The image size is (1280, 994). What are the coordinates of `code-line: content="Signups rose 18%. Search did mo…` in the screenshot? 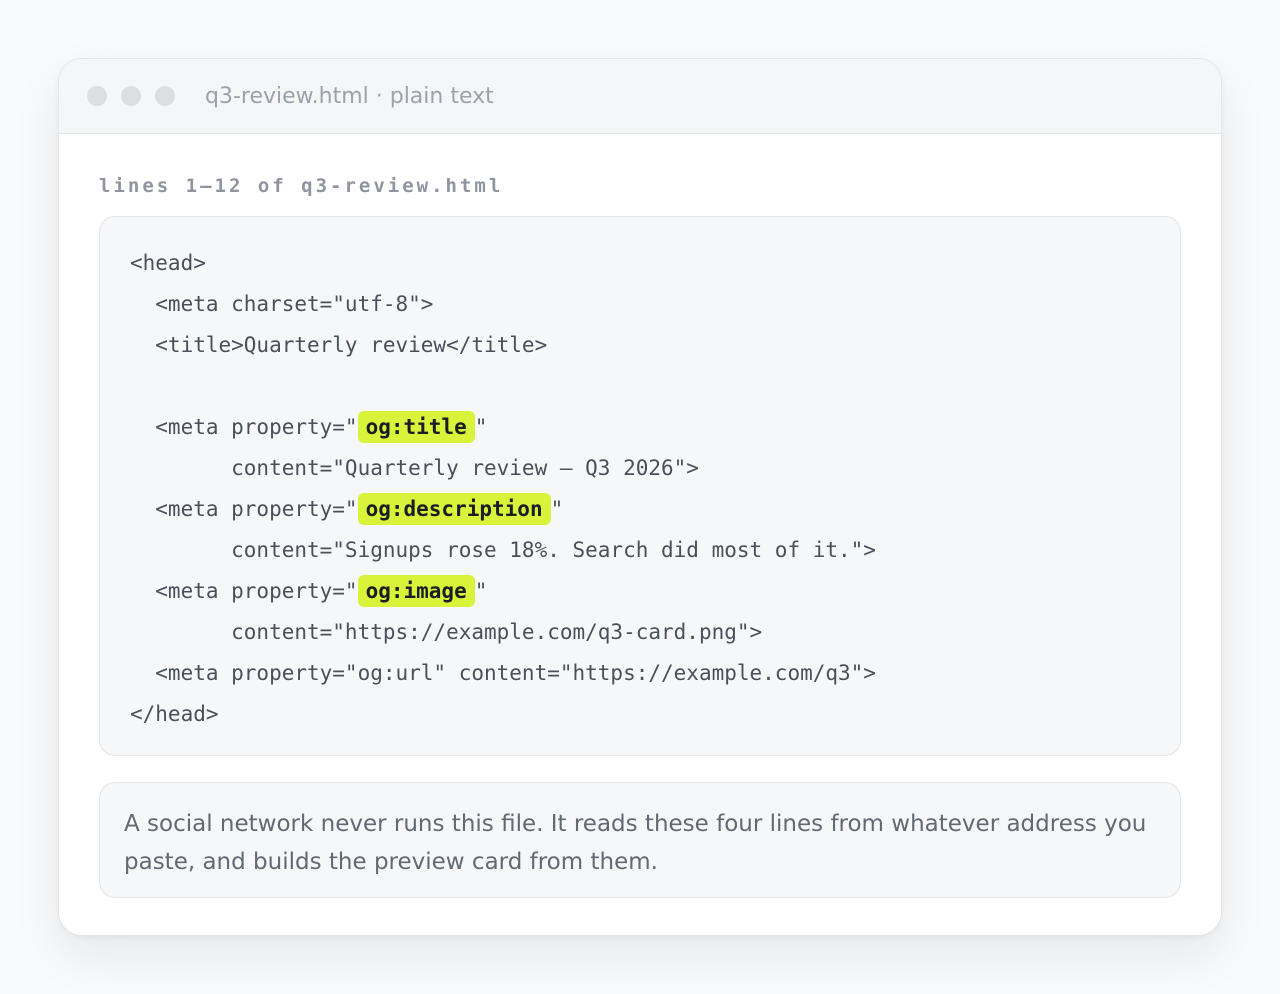 It's located at (503, 550).